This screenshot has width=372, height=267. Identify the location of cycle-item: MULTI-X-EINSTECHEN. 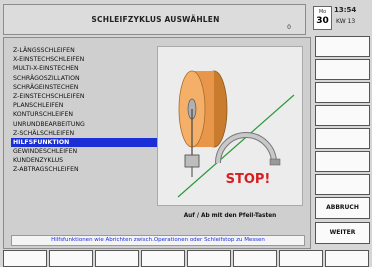
(84, 68).